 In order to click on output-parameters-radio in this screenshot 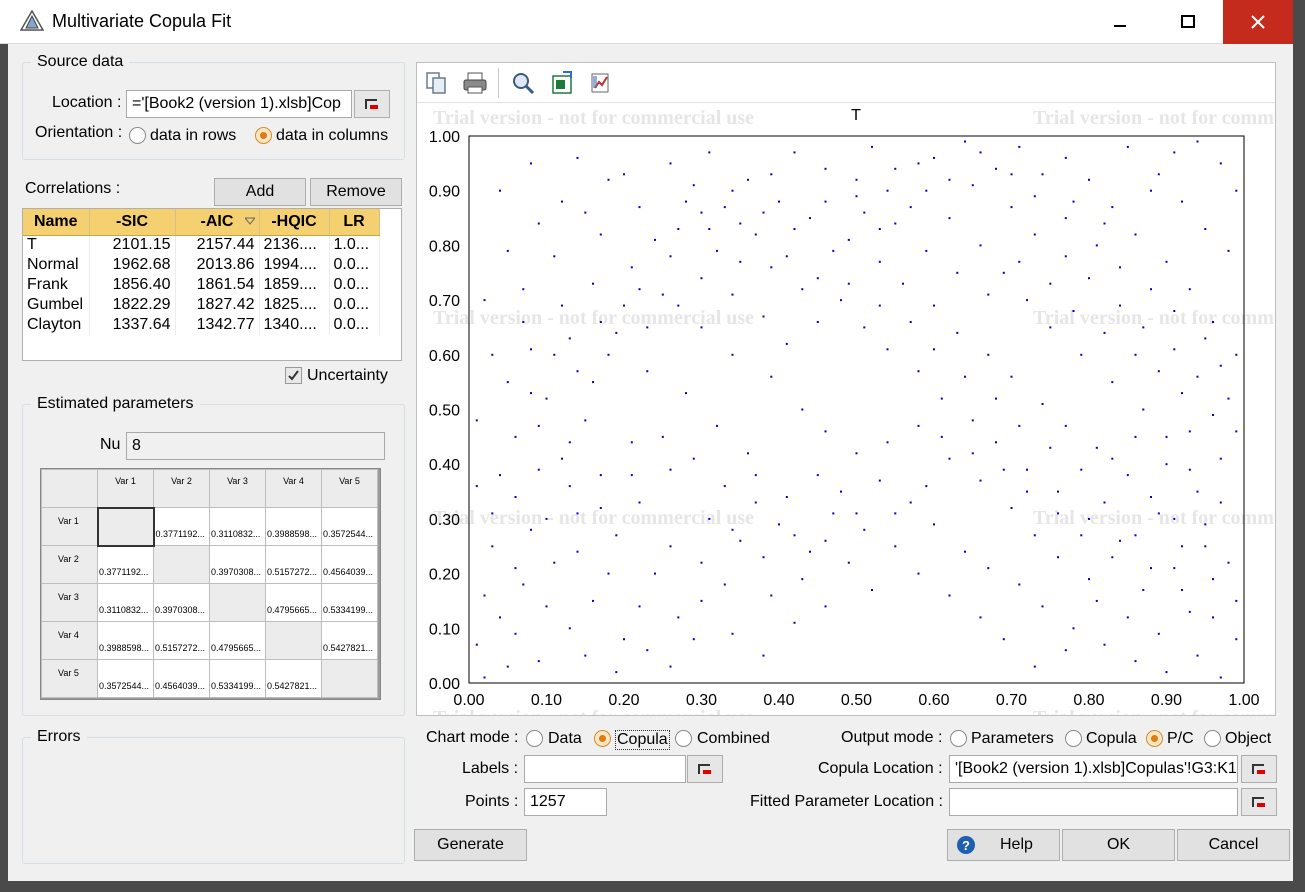, I will do `click(958, 738)`.